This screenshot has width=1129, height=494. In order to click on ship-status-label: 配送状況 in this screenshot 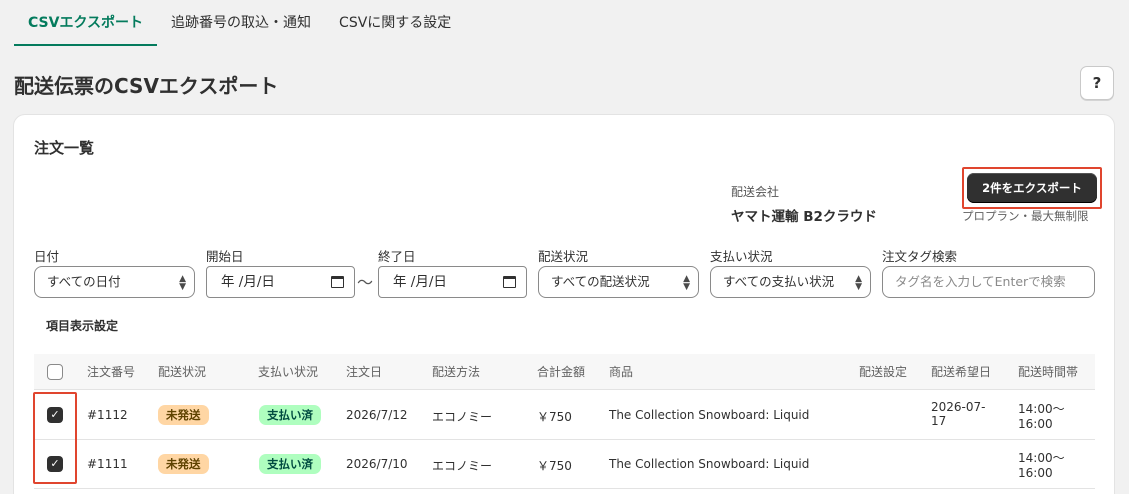, I will do `click(563, 256)`.